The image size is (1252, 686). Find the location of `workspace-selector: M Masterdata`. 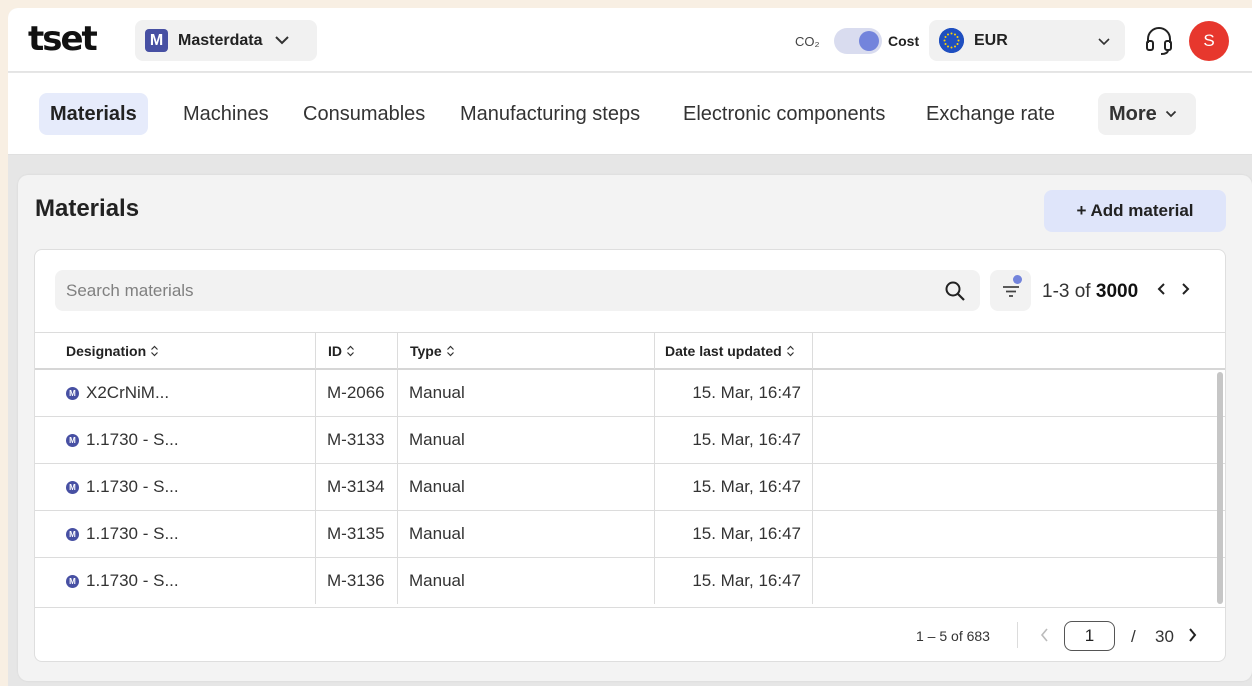

workspace-selector: M Masterdata is located at coordinates (226, 40).